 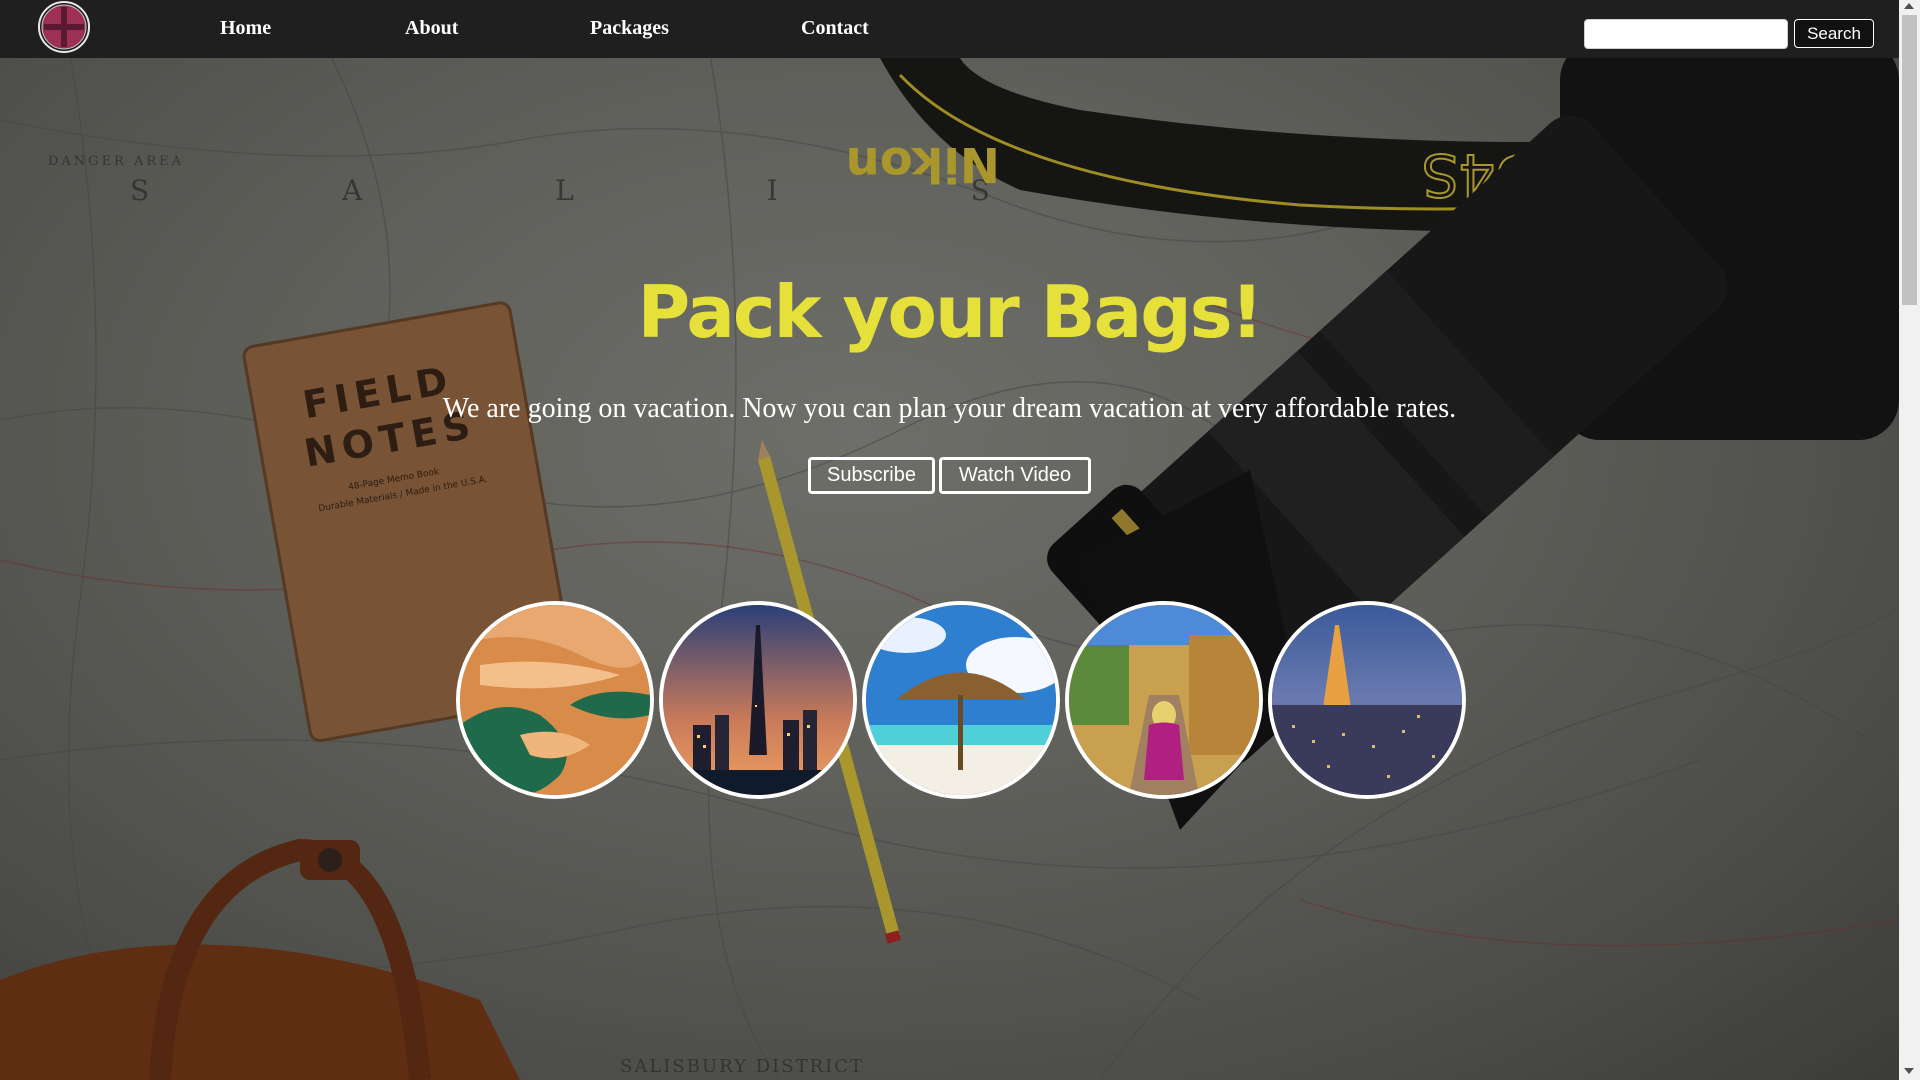 What do you see at coordinates (835, 28) in the screenshot?
I see `nav-contact-link: Contact` at bounding box center [835, 28].